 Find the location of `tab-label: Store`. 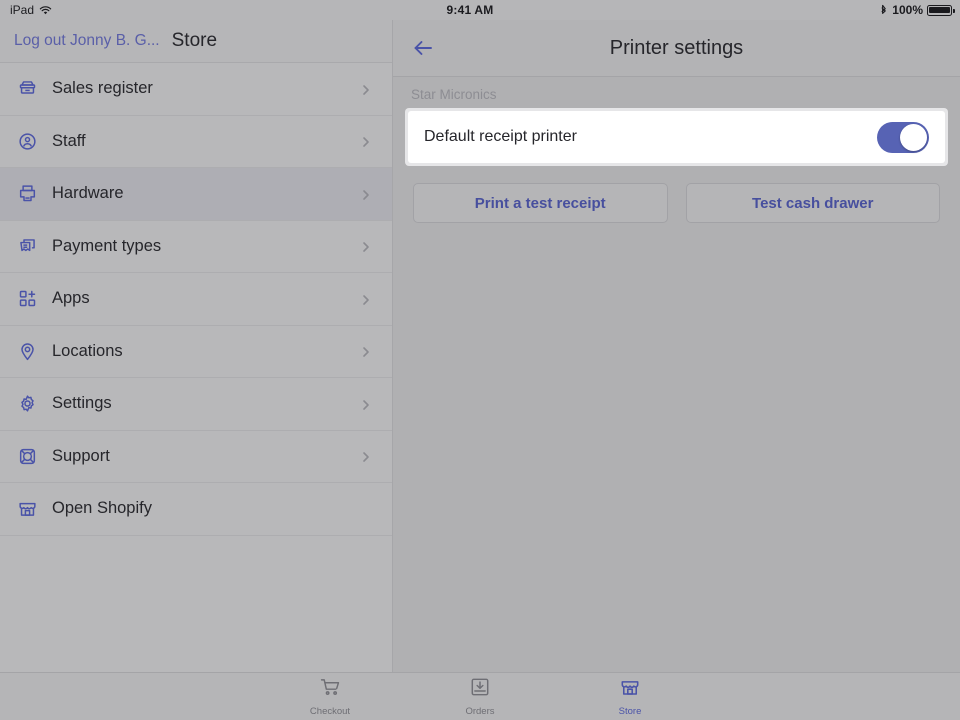

tab-label: Store is located at coordinates (630, 711).